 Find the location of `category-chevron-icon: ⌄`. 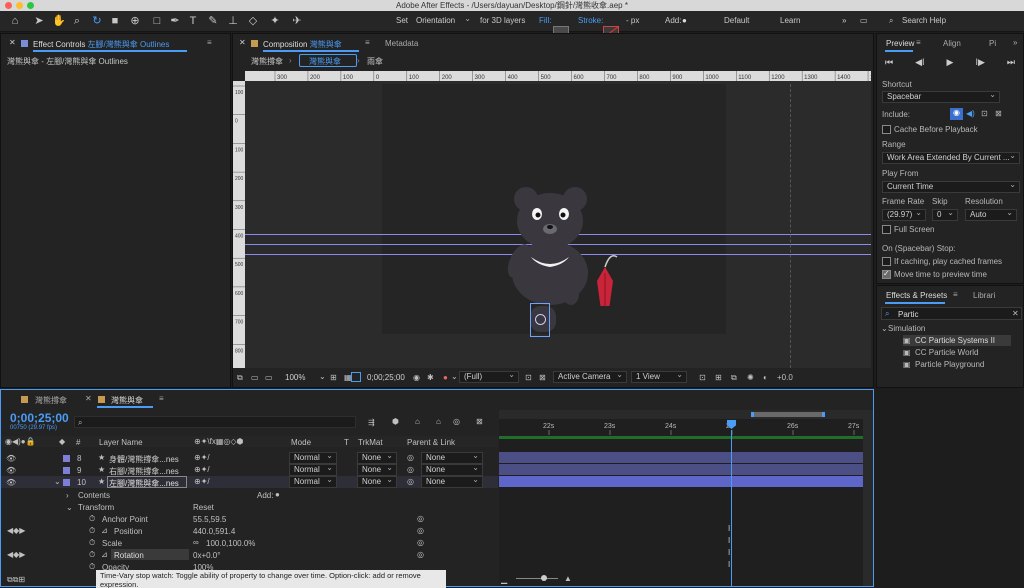

category-chevron-icon: ⌄ is located at coordinates (884, 328).